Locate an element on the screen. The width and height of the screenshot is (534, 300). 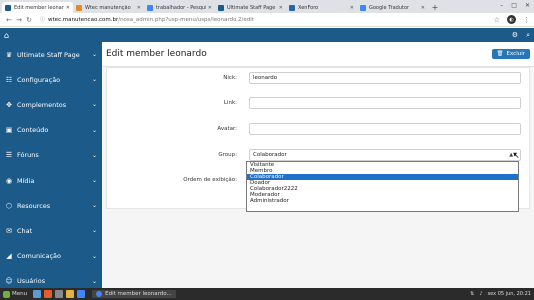
avatar-input is located at coordinates (385, 129).